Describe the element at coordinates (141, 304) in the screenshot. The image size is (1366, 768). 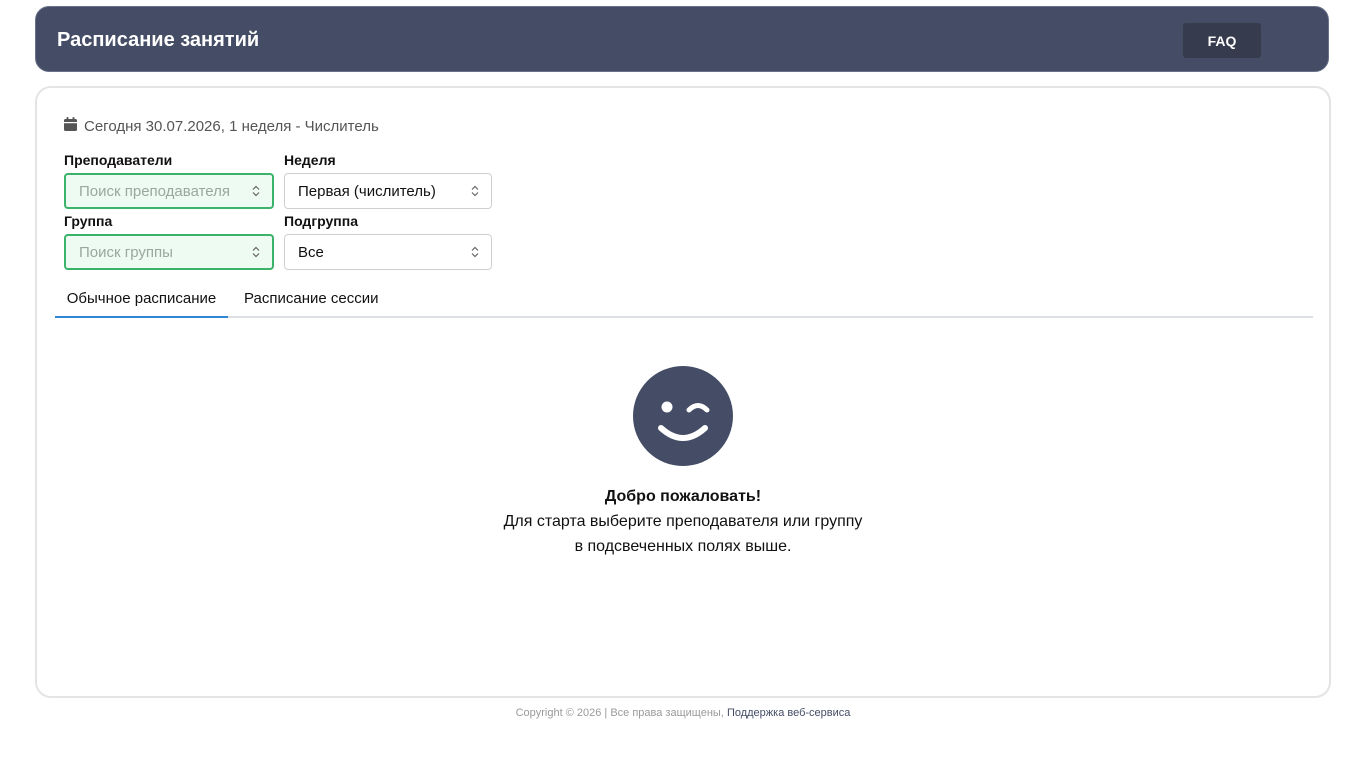
I see `tab-regular-schedule: Обычное расписание` at that location.